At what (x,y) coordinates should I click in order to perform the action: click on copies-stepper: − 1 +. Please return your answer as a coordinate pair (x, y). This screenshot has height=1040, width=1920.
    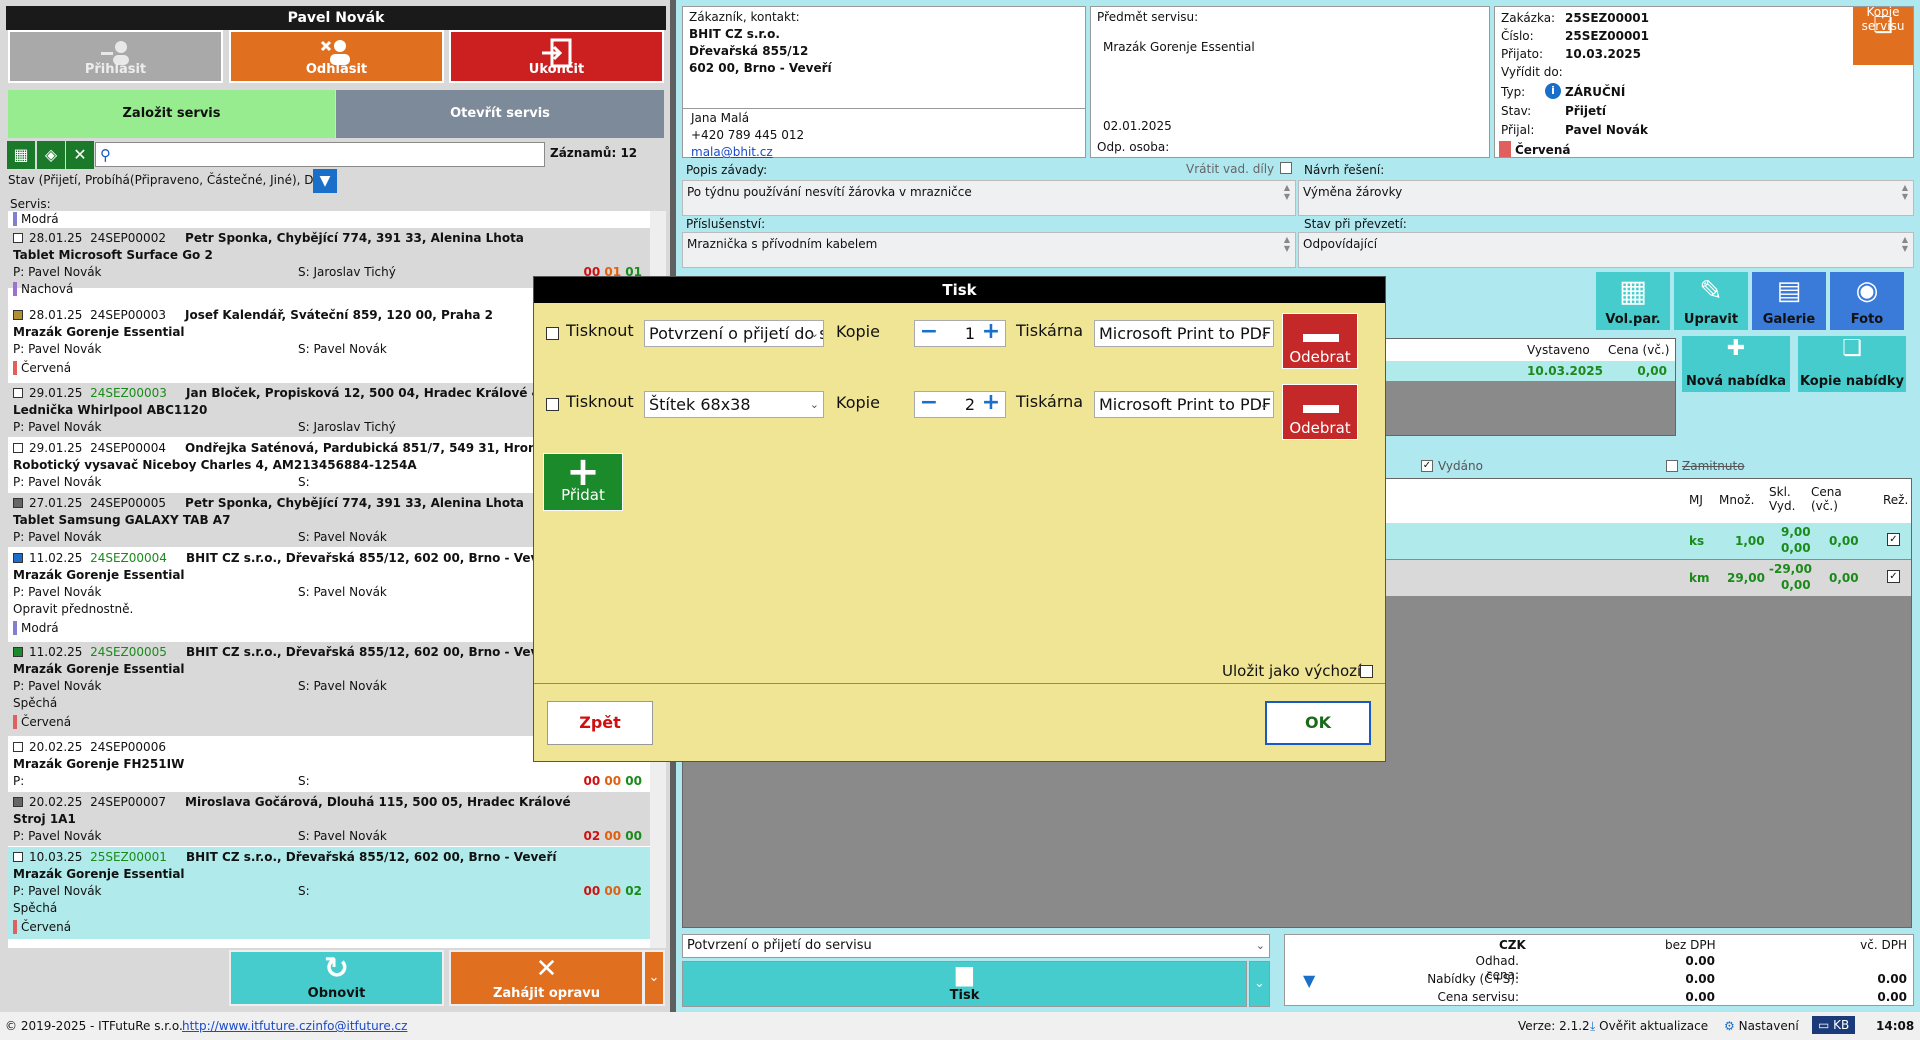
    Looking at the image, I should click on (960, 333).